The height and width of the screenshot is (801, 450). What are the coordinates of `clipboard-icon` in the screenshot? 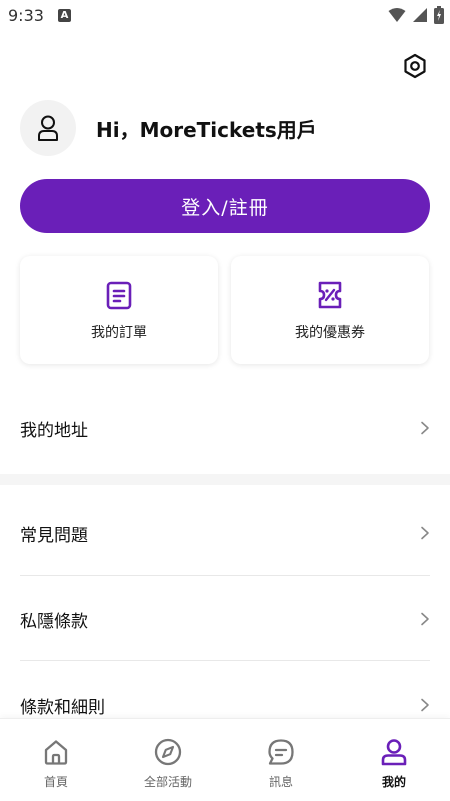 It's located at (119, 295).